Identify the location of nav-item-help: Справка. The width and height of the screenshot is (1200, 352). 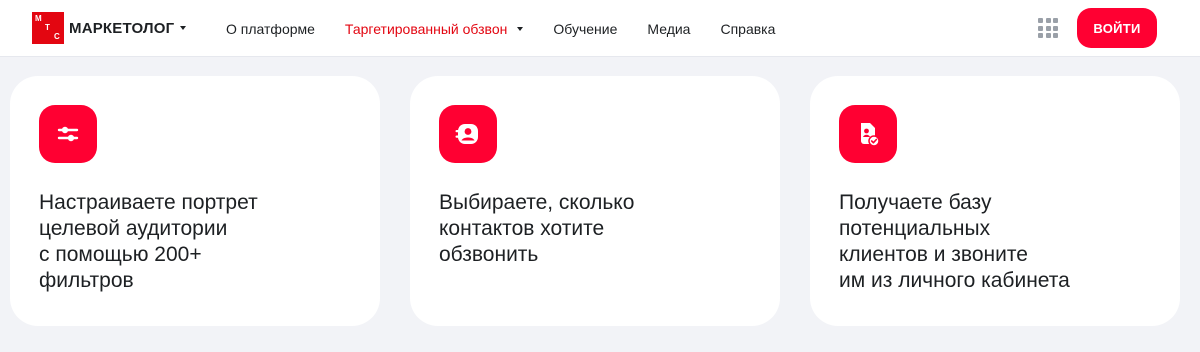
(747, 29).